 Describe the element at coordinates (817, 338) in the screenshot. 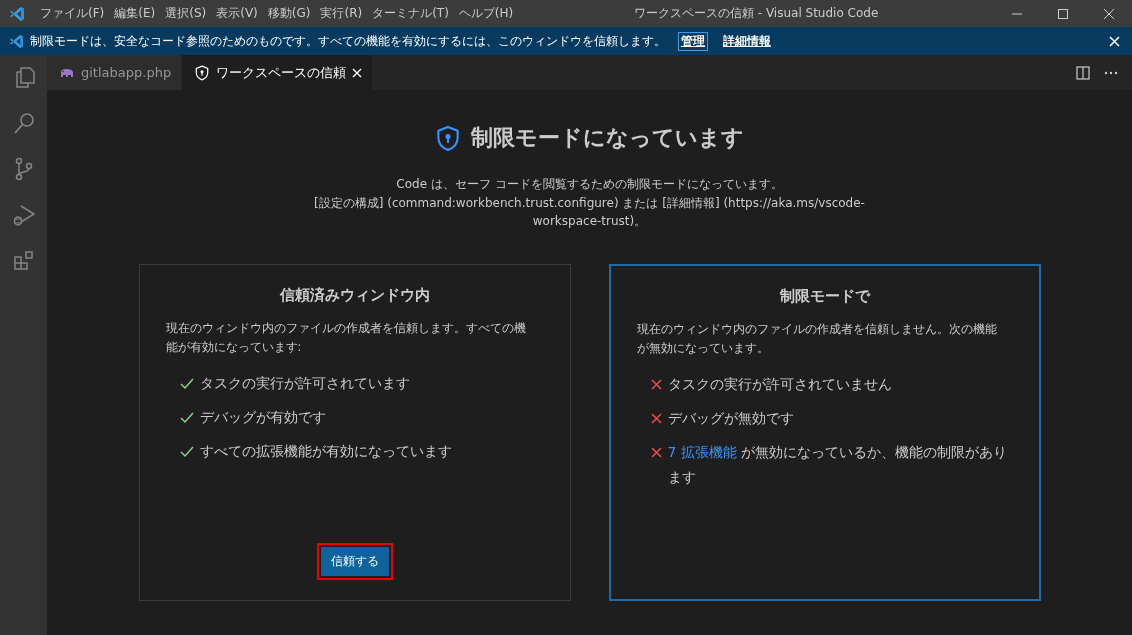

I see `card-description: 現在のウィンドウ内のファイルの作成者を信頼しません。次の機能が無効になっています。` at that location.